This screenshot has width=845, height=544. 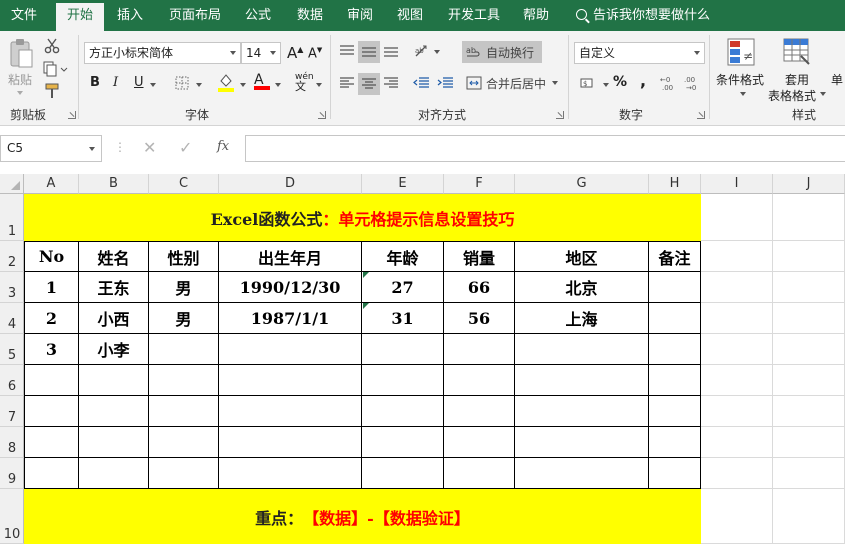 What do you see at coordinates (809, 380) in the screenshot?
I see `cell-j6` at bounding box center [809, 380].